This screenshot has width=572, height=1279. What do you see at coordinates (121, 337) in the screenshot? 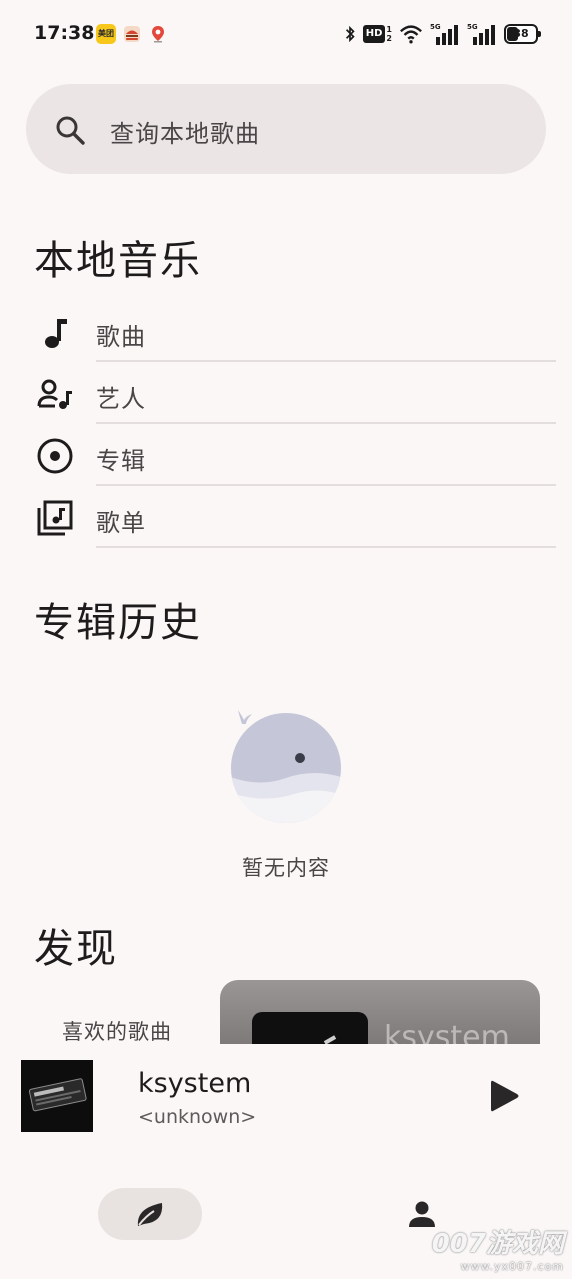
I see `list-item-label: 歌曲` at bounding box center [121, 337].